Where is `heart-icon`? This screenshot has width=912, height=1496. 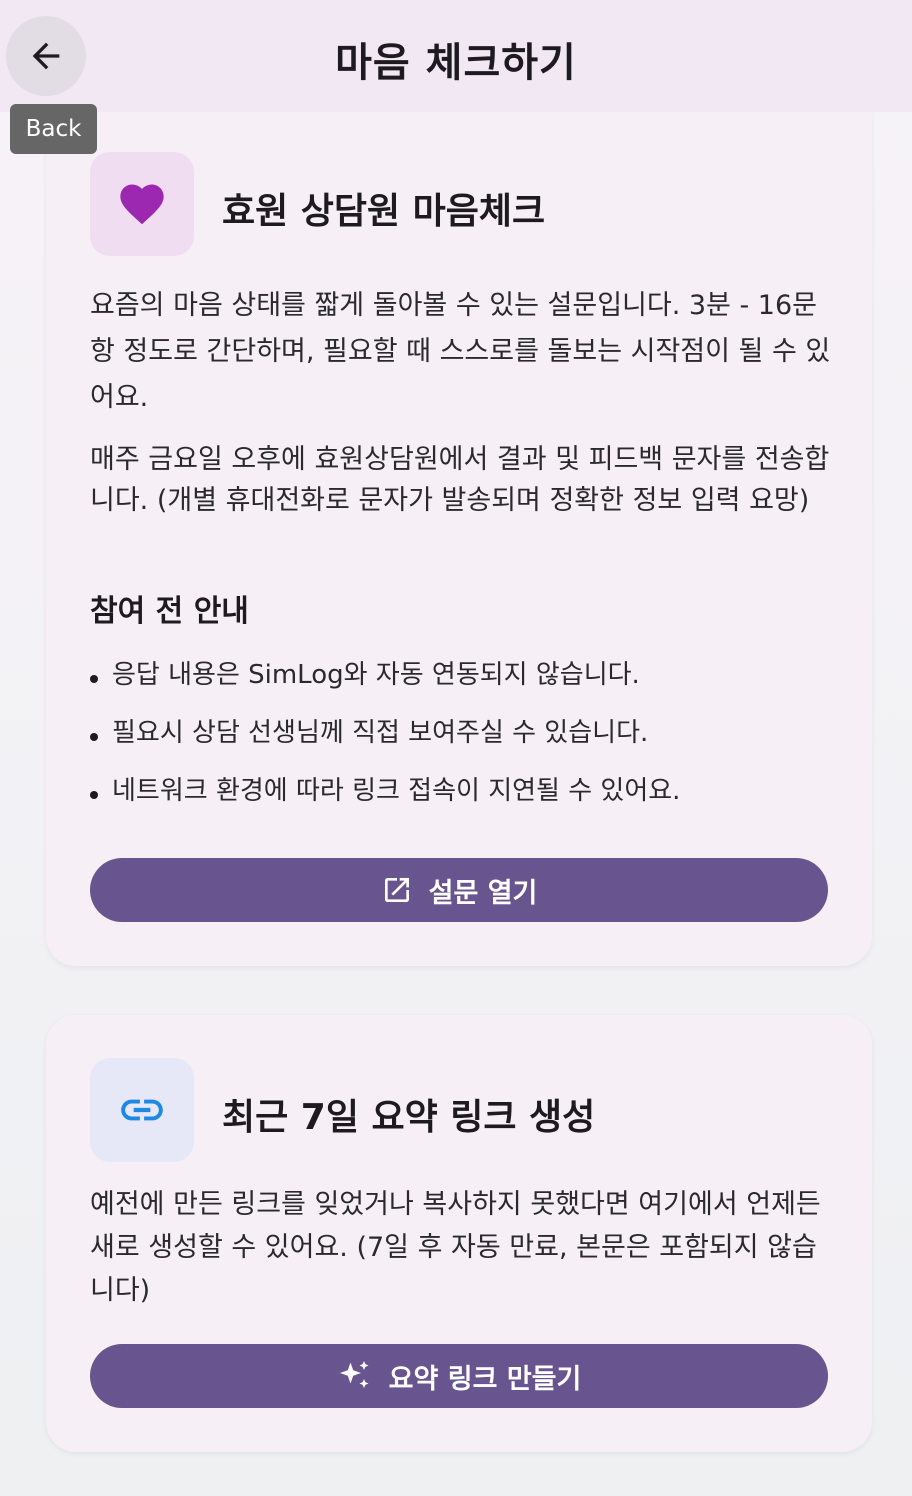
heart-icon is located at coordinates (142, 204).